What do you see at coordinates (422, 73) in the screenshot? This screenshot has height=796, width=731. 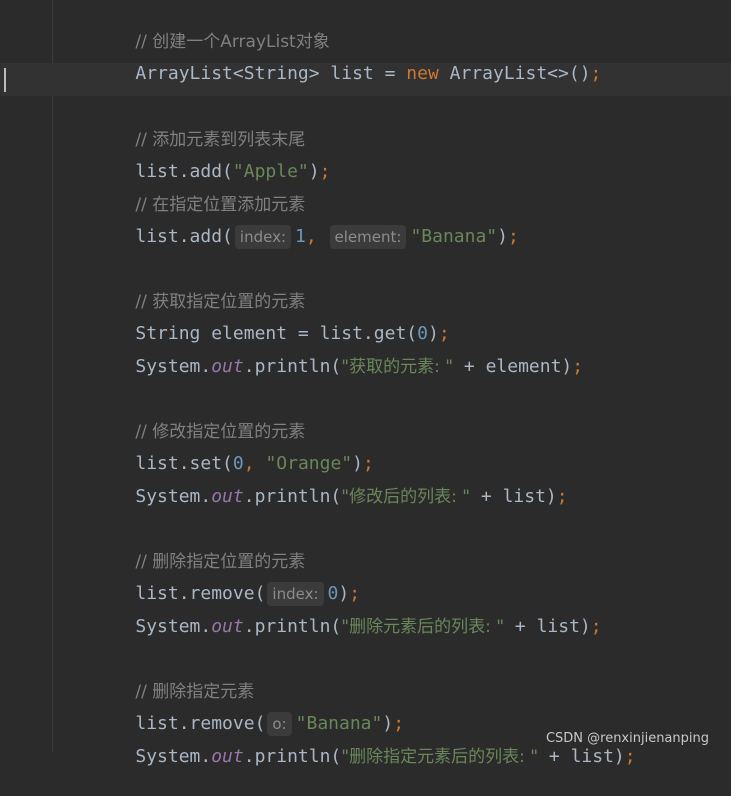 I see `keyword-new: new` at bounding box center [422, 73].